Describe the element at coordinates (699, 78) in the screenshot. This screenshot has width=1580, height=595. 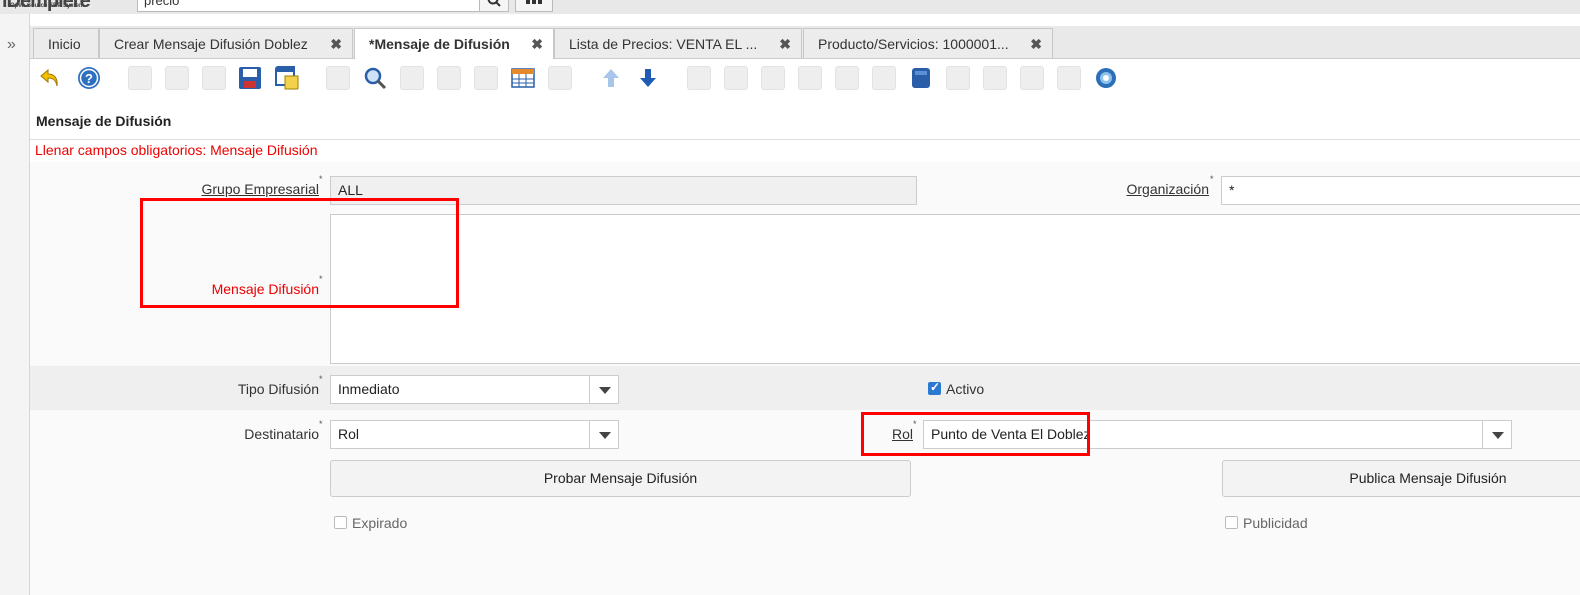
I see `report-icon` at that location.